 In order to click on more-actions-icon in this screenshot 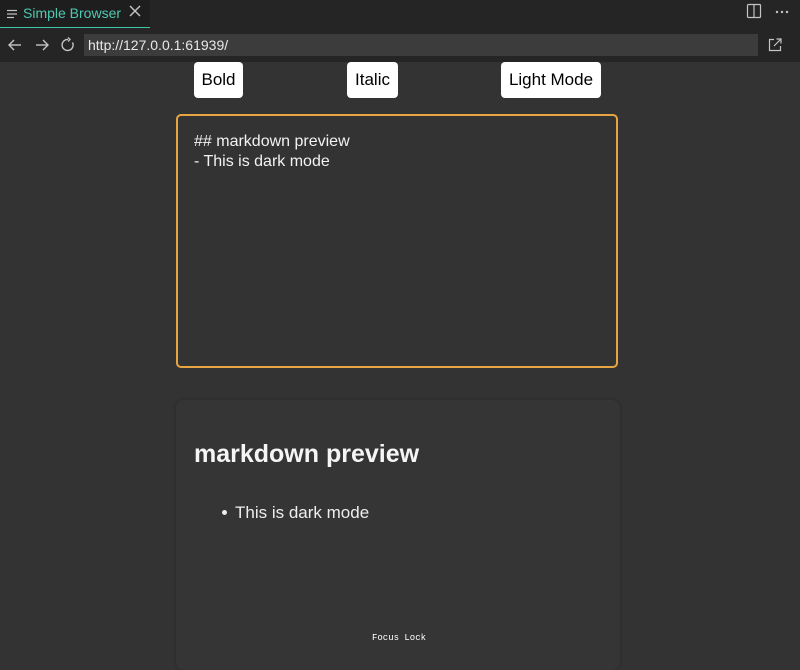, I will do `click(782, 11)`.